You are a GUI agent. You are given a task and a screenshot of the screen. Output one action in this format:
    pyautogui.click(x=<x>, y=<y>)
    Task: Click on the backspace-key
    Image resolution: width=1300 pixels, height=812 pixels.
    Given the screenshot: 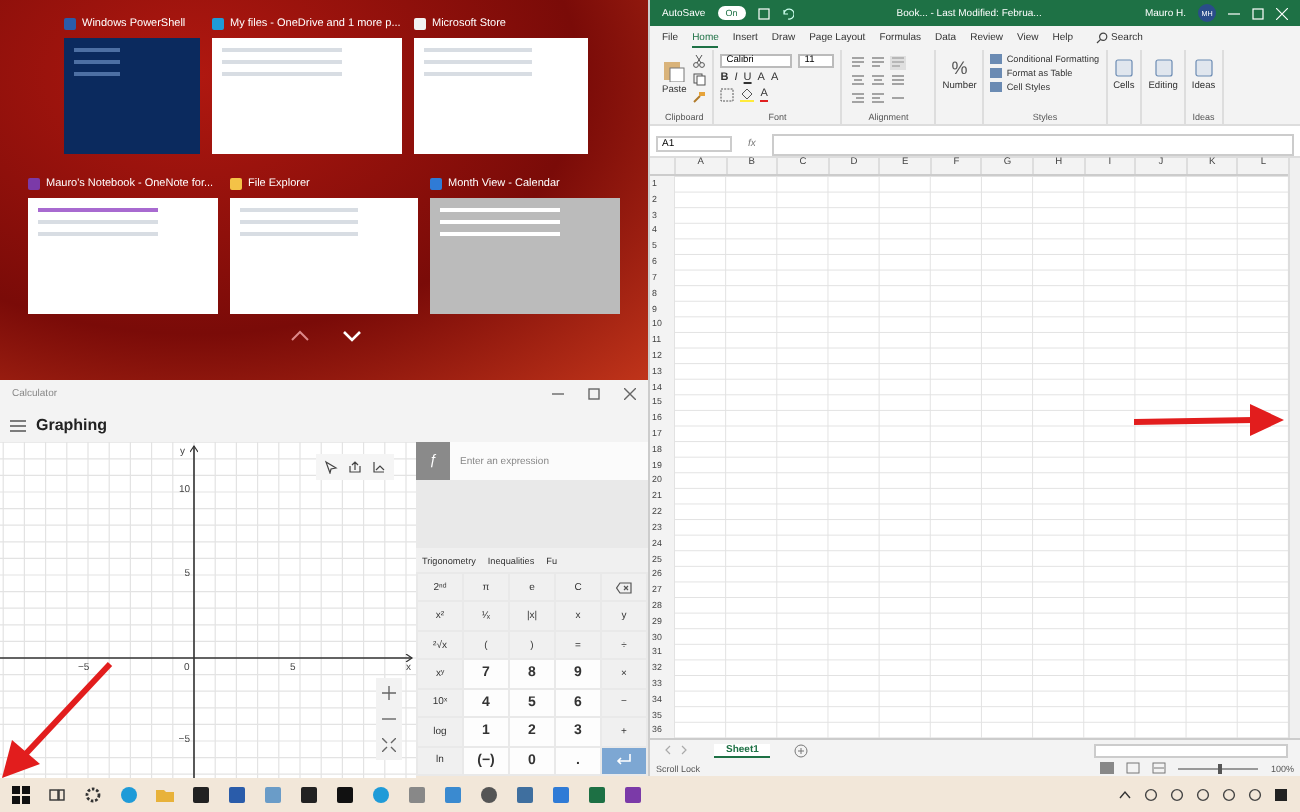 What is the action you would take?
    pyautogui.click(x=624, y=587)
    